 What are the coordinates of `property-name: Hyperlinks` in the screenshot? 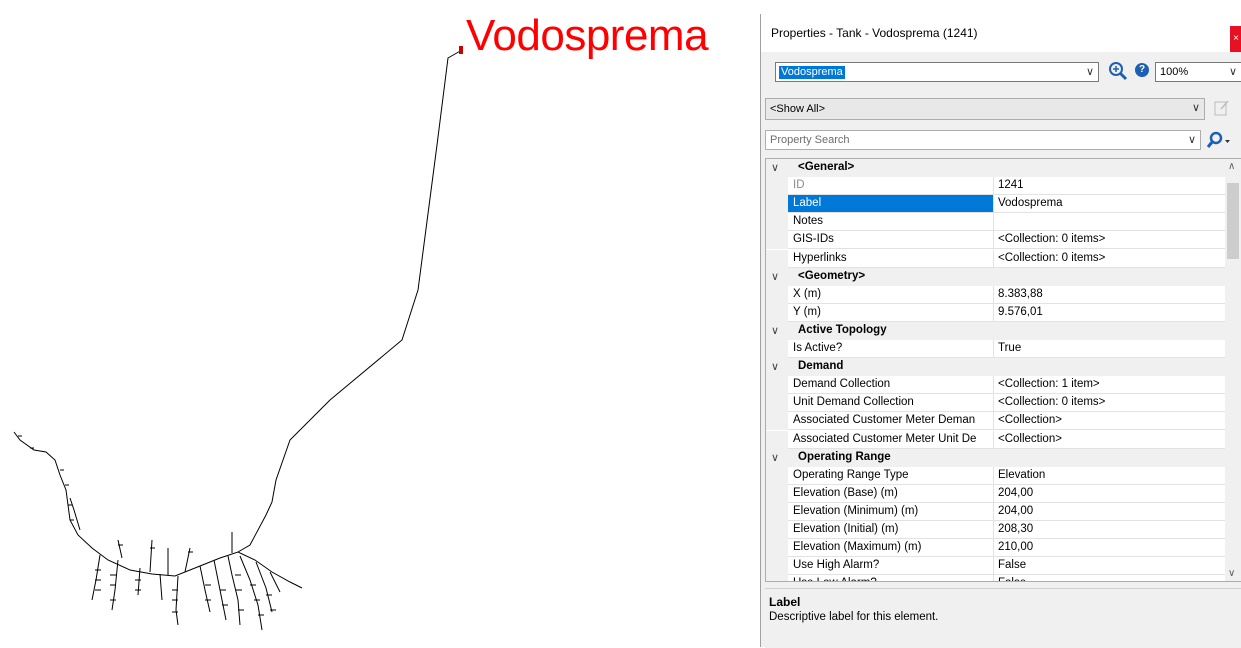 It's located at (891, 258).